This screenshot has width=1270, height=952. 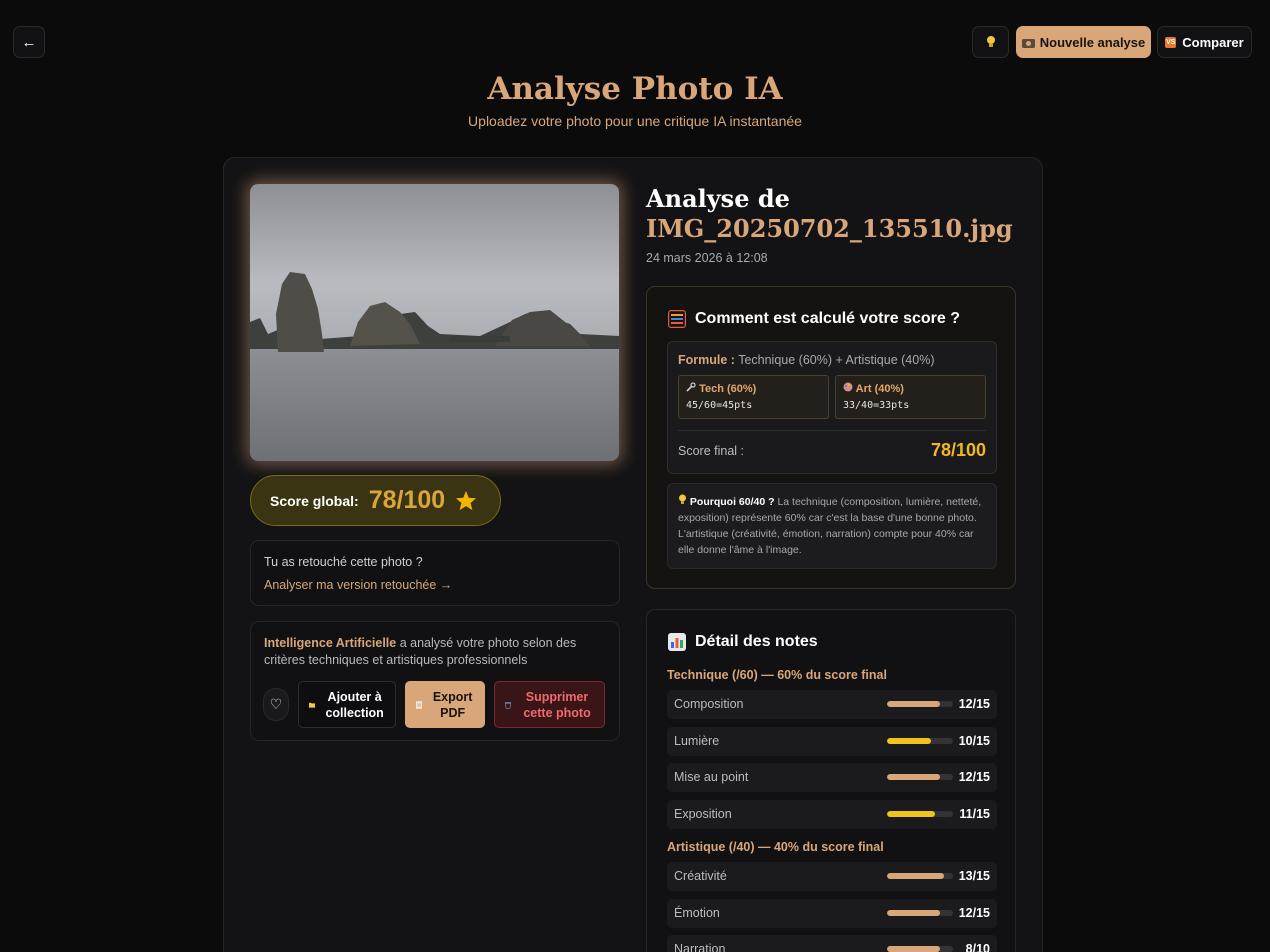 What do you see at coordinates (434, 322) in the screenshot?
I see `analyzed-photo` at bounding box center [434, 322].